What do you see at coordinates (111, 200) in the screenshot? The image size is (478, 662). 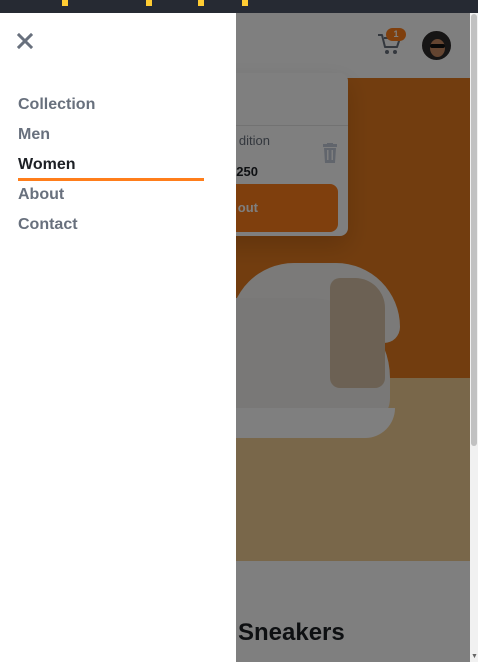 I see `menu-item-about: About` at bounding box center [111, 200].